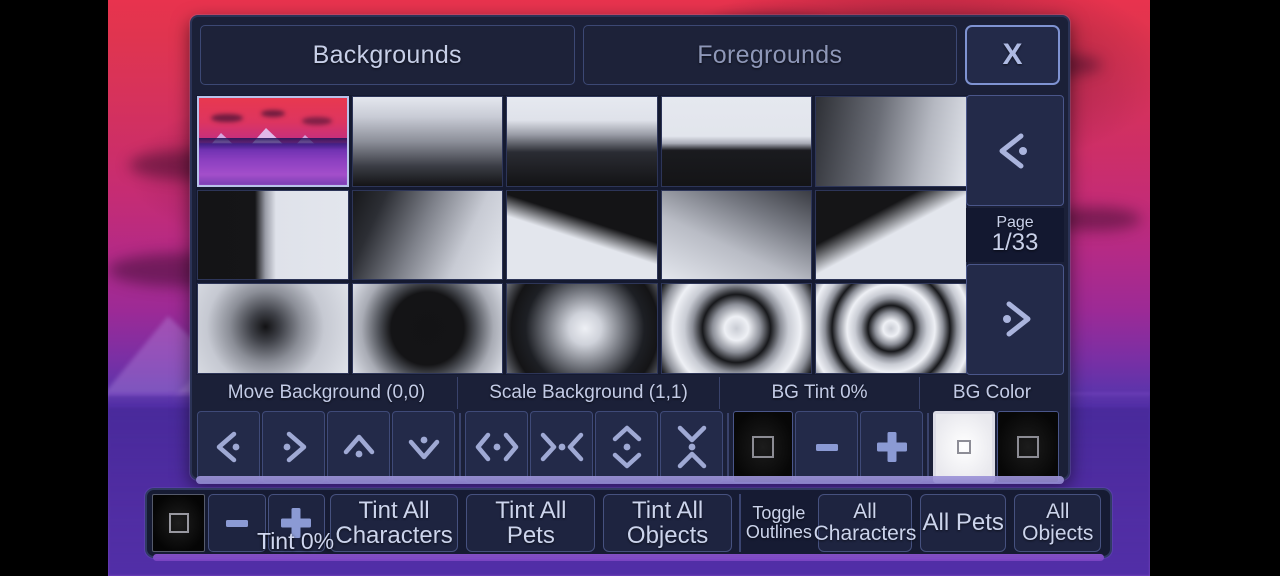 This screenshot has width=1280, height=576. I want to click on close-icon: X, so click(1012, 54).